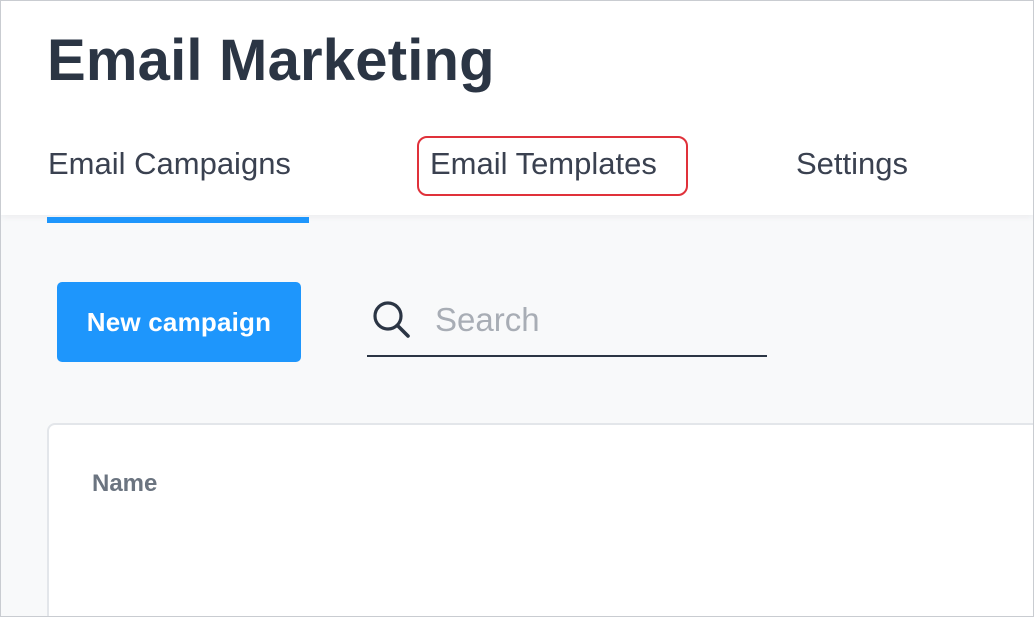  I want to click on search-bar, so click(567, 323).